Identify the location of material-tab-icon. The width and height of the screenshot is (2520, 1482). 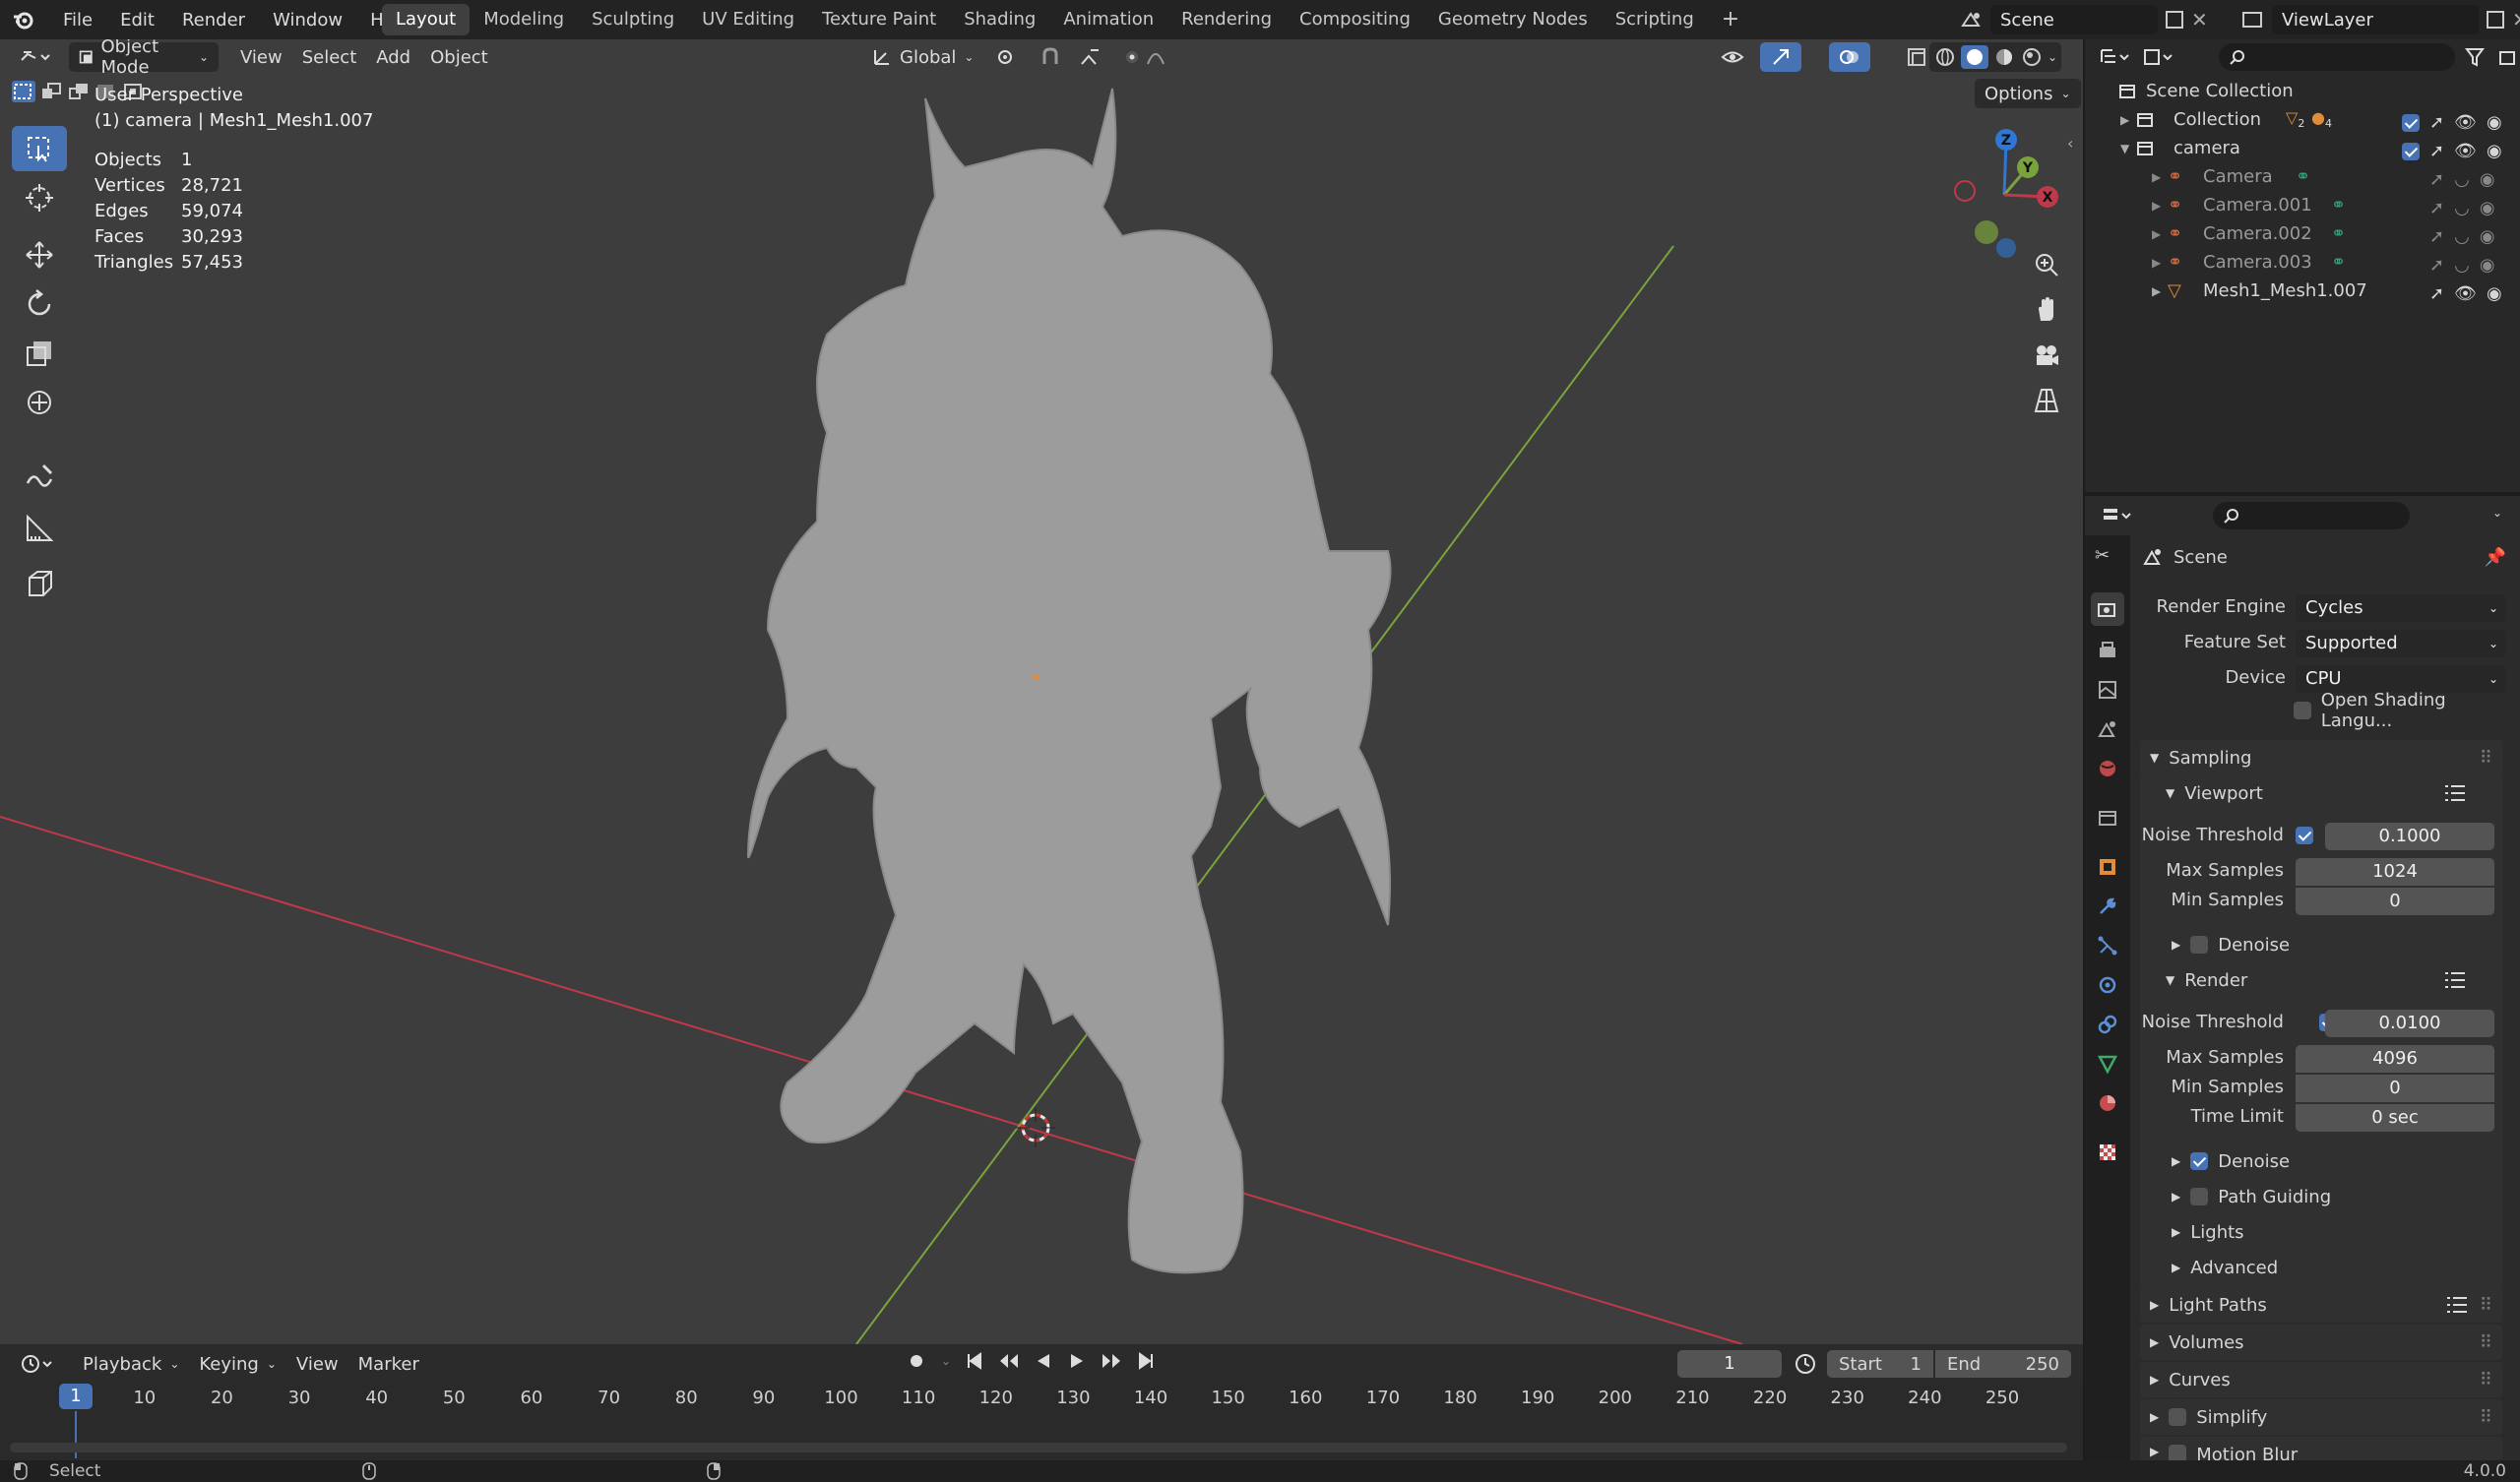
(2107, 1103).